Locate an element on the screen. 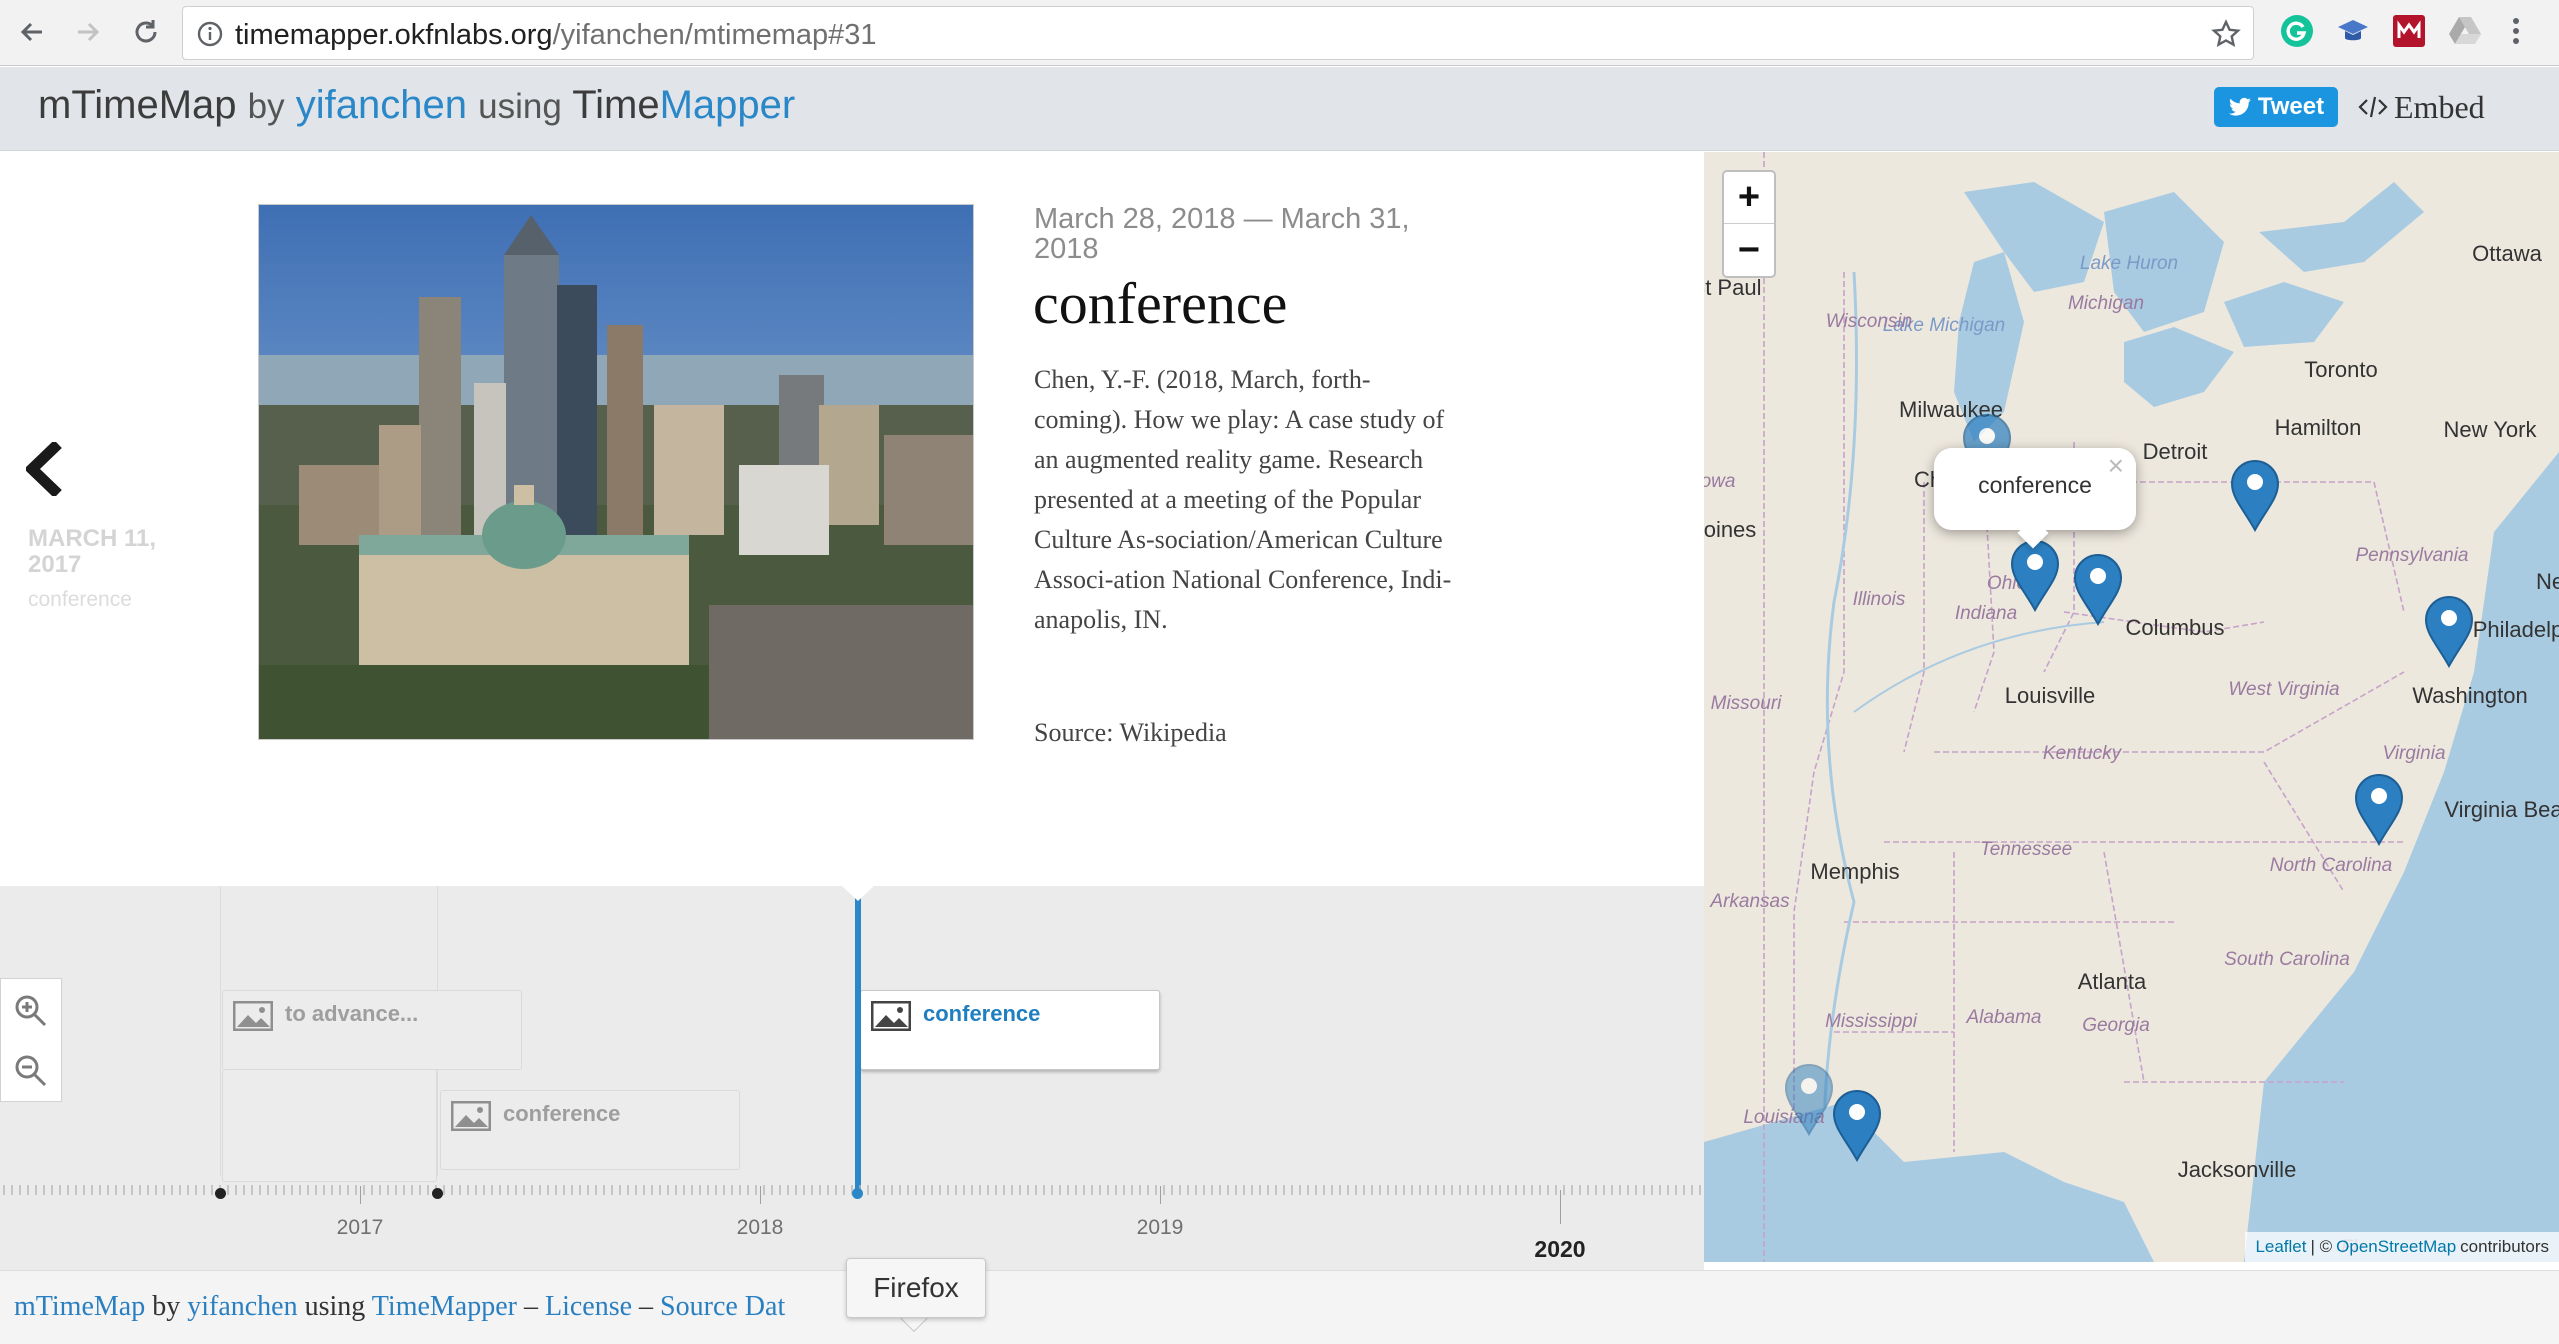  author-link: yifanchen is located at coordinates (381, 105).